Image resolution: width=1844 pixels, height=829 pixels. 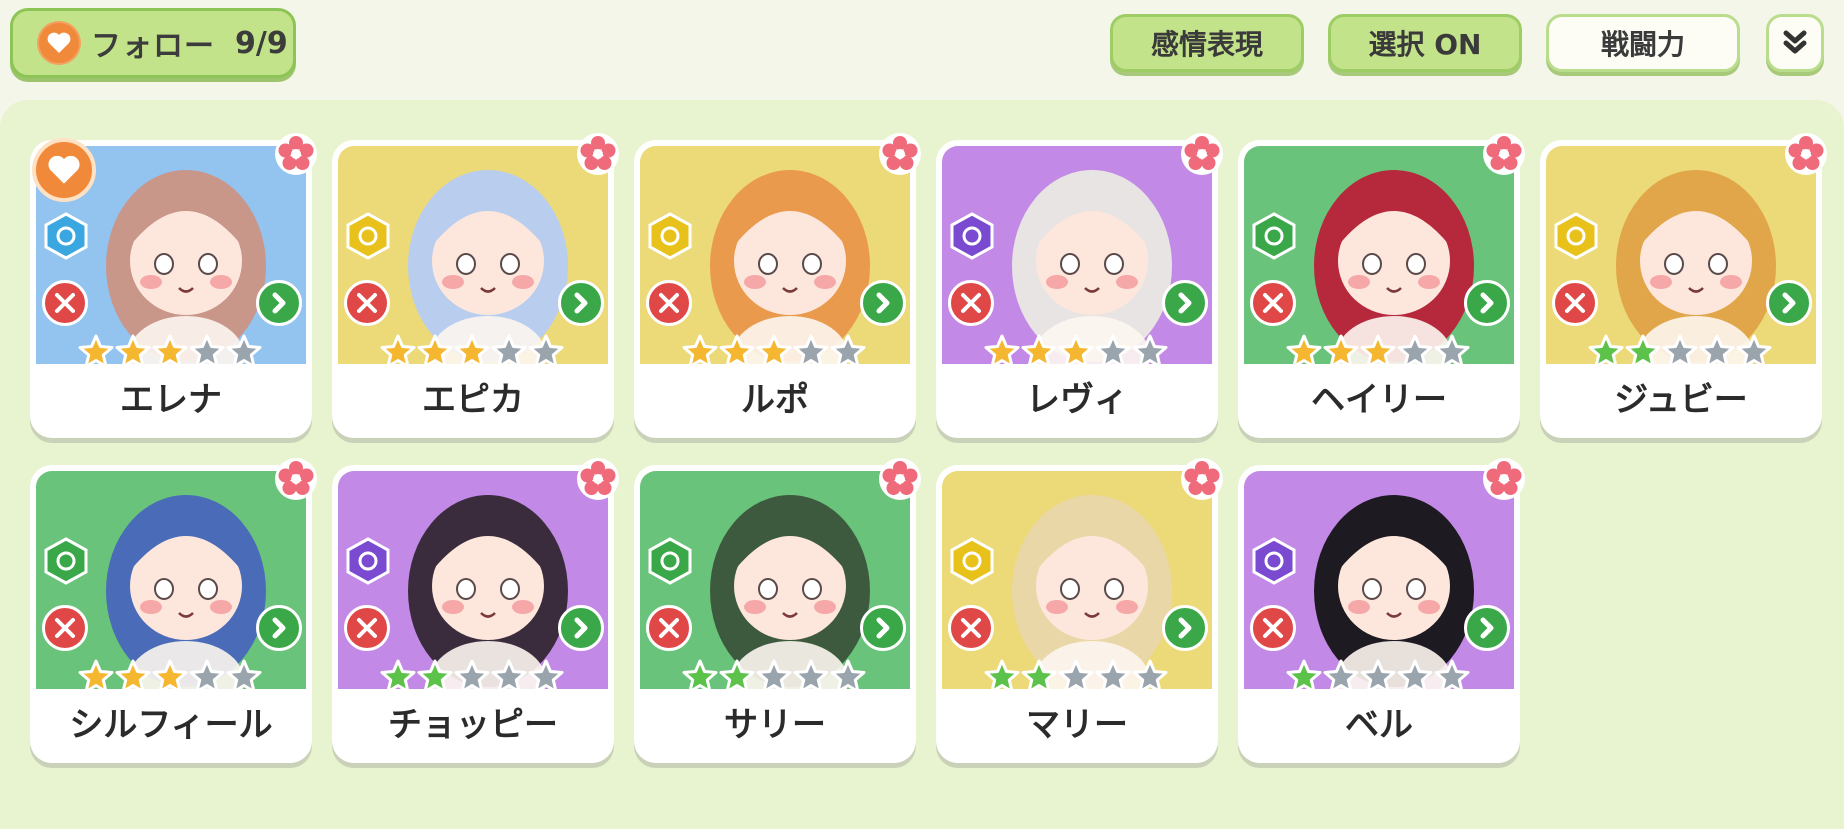 What do you see at coordinates (171, 400) in the screenshot?
I see `character-name: エレナ` at bounding box center [171, 400].